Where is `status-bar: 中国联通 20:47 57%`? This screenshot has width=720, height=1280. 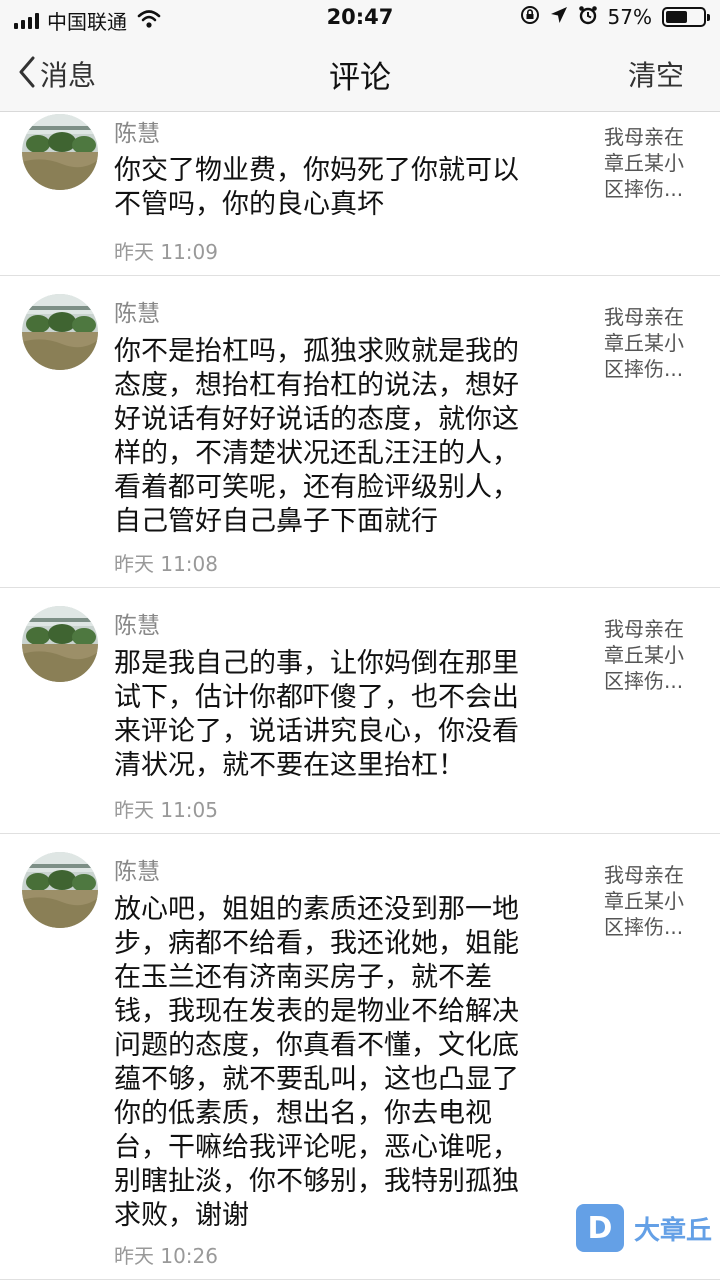
status-bar: 中国联通 20:47 57% is located at coordinates (360, 18).